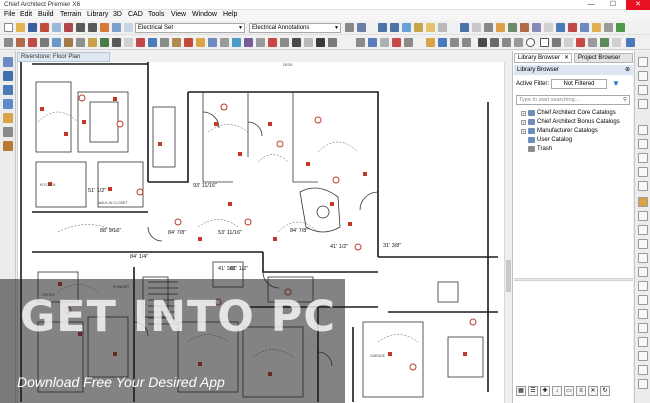  What do you see at coordinates (643, 216) in the screenshot?
I see `rotate-object-icon` at bounding box center [643, 216].